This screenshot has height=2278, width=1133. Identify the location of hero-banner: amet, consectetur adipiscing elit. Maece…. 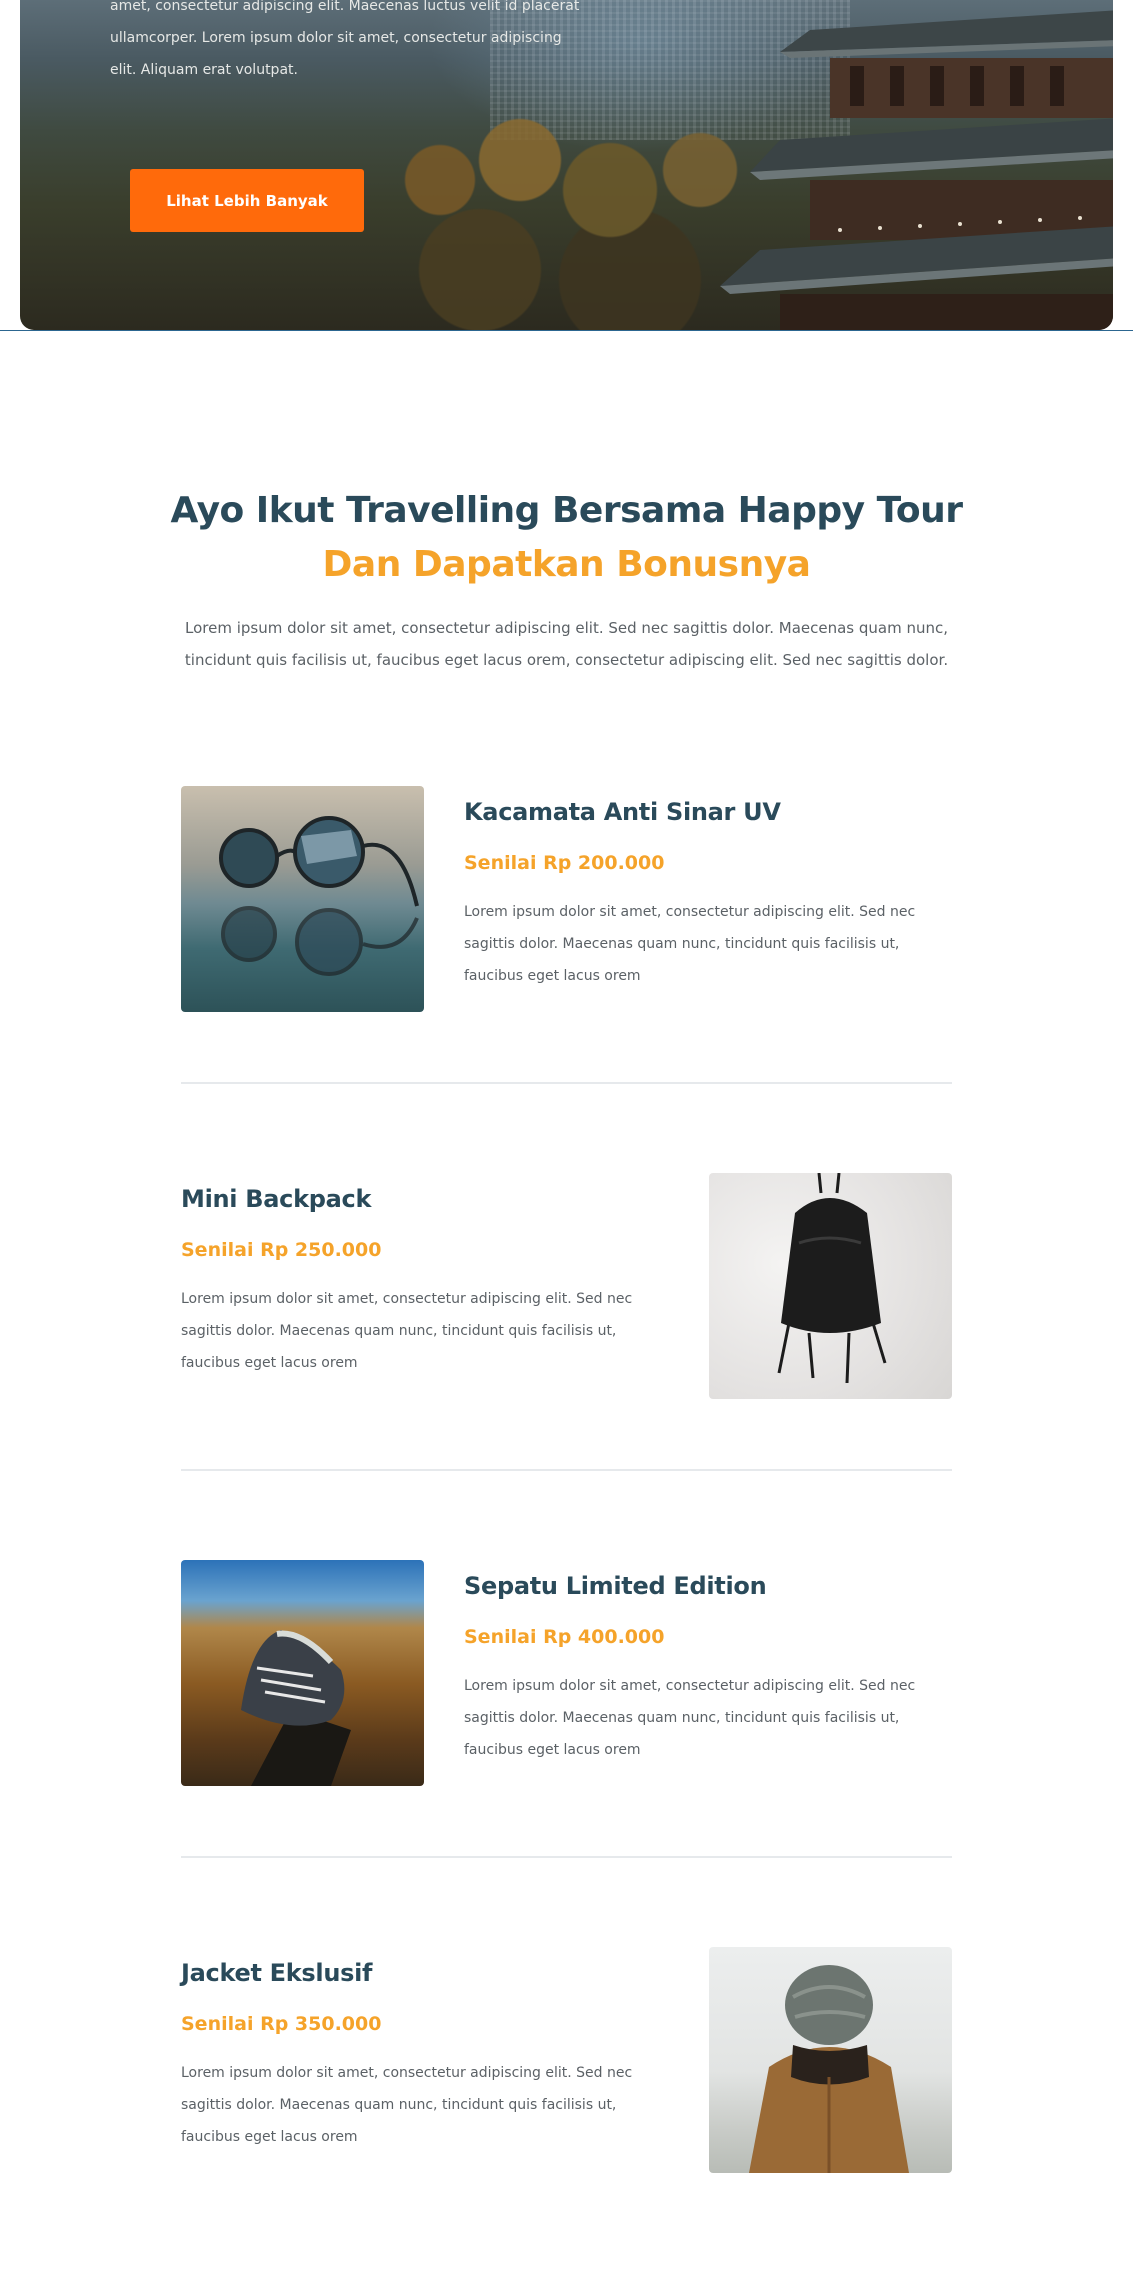
(566, 165).